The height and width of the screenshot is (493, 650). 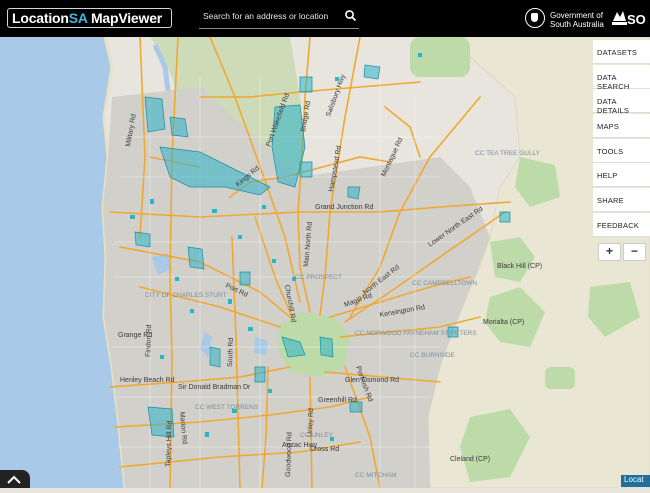 I want to click on road-label: Findon Rd, so click(x=149, y=340).